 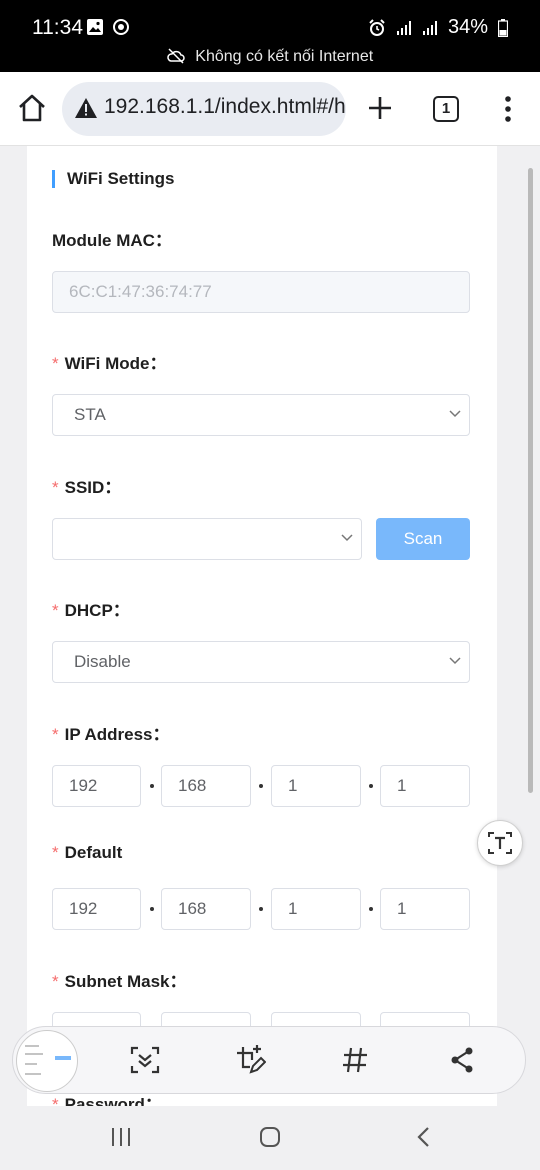 What do you see at coordinates (425, 909) in the screenshot?
I see `gateway-octet-4: 1` at bounding box center [425, 909].